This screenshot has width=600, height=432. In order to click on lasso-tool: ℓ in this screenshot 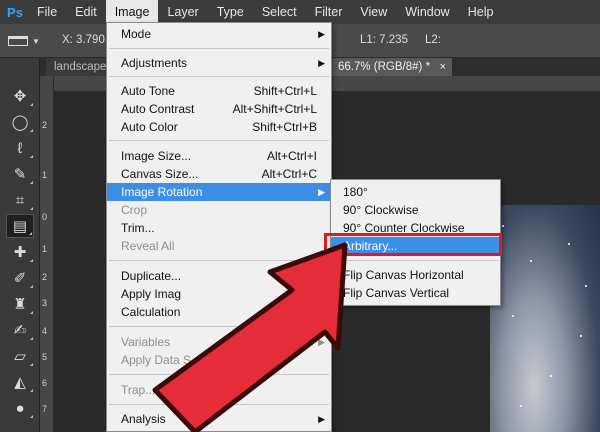, I will do `click(20, 148)`.